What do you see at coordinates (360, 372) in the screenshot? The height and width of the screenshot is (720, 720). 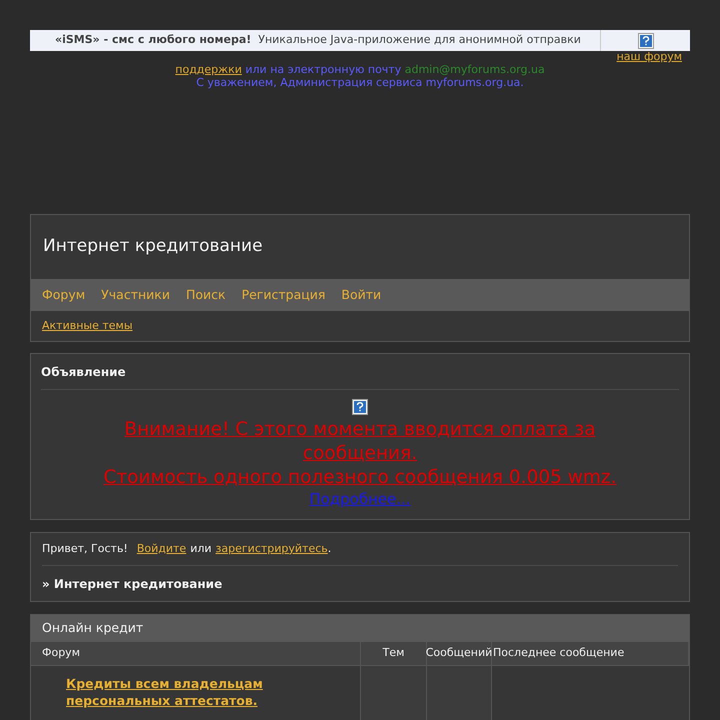 I see `announcement-title: Объявление` at bounding box center [360, 372].